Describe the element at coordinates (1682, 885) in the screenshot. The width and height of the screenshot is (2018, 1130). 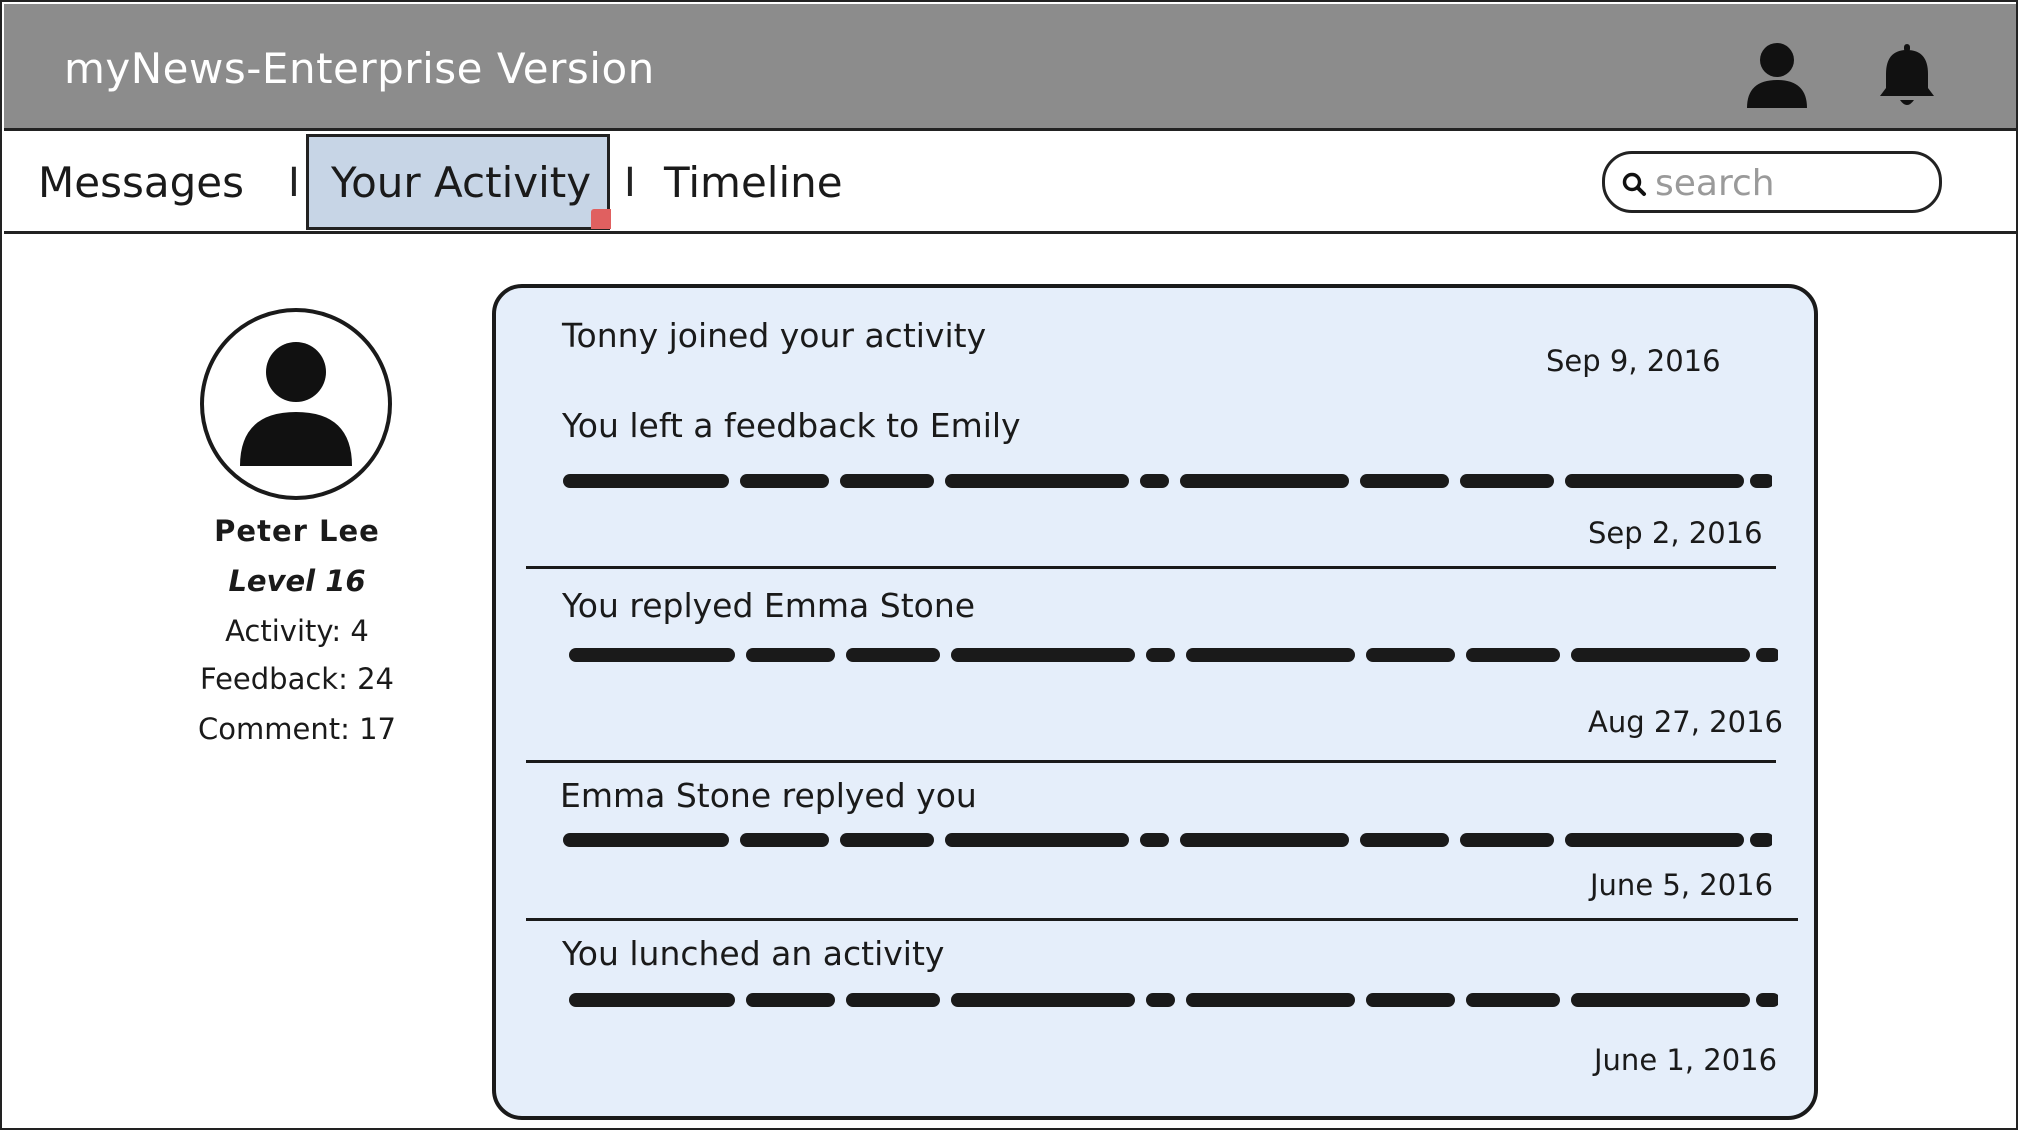
I see `activity-date: June 5, 2016` at that location.